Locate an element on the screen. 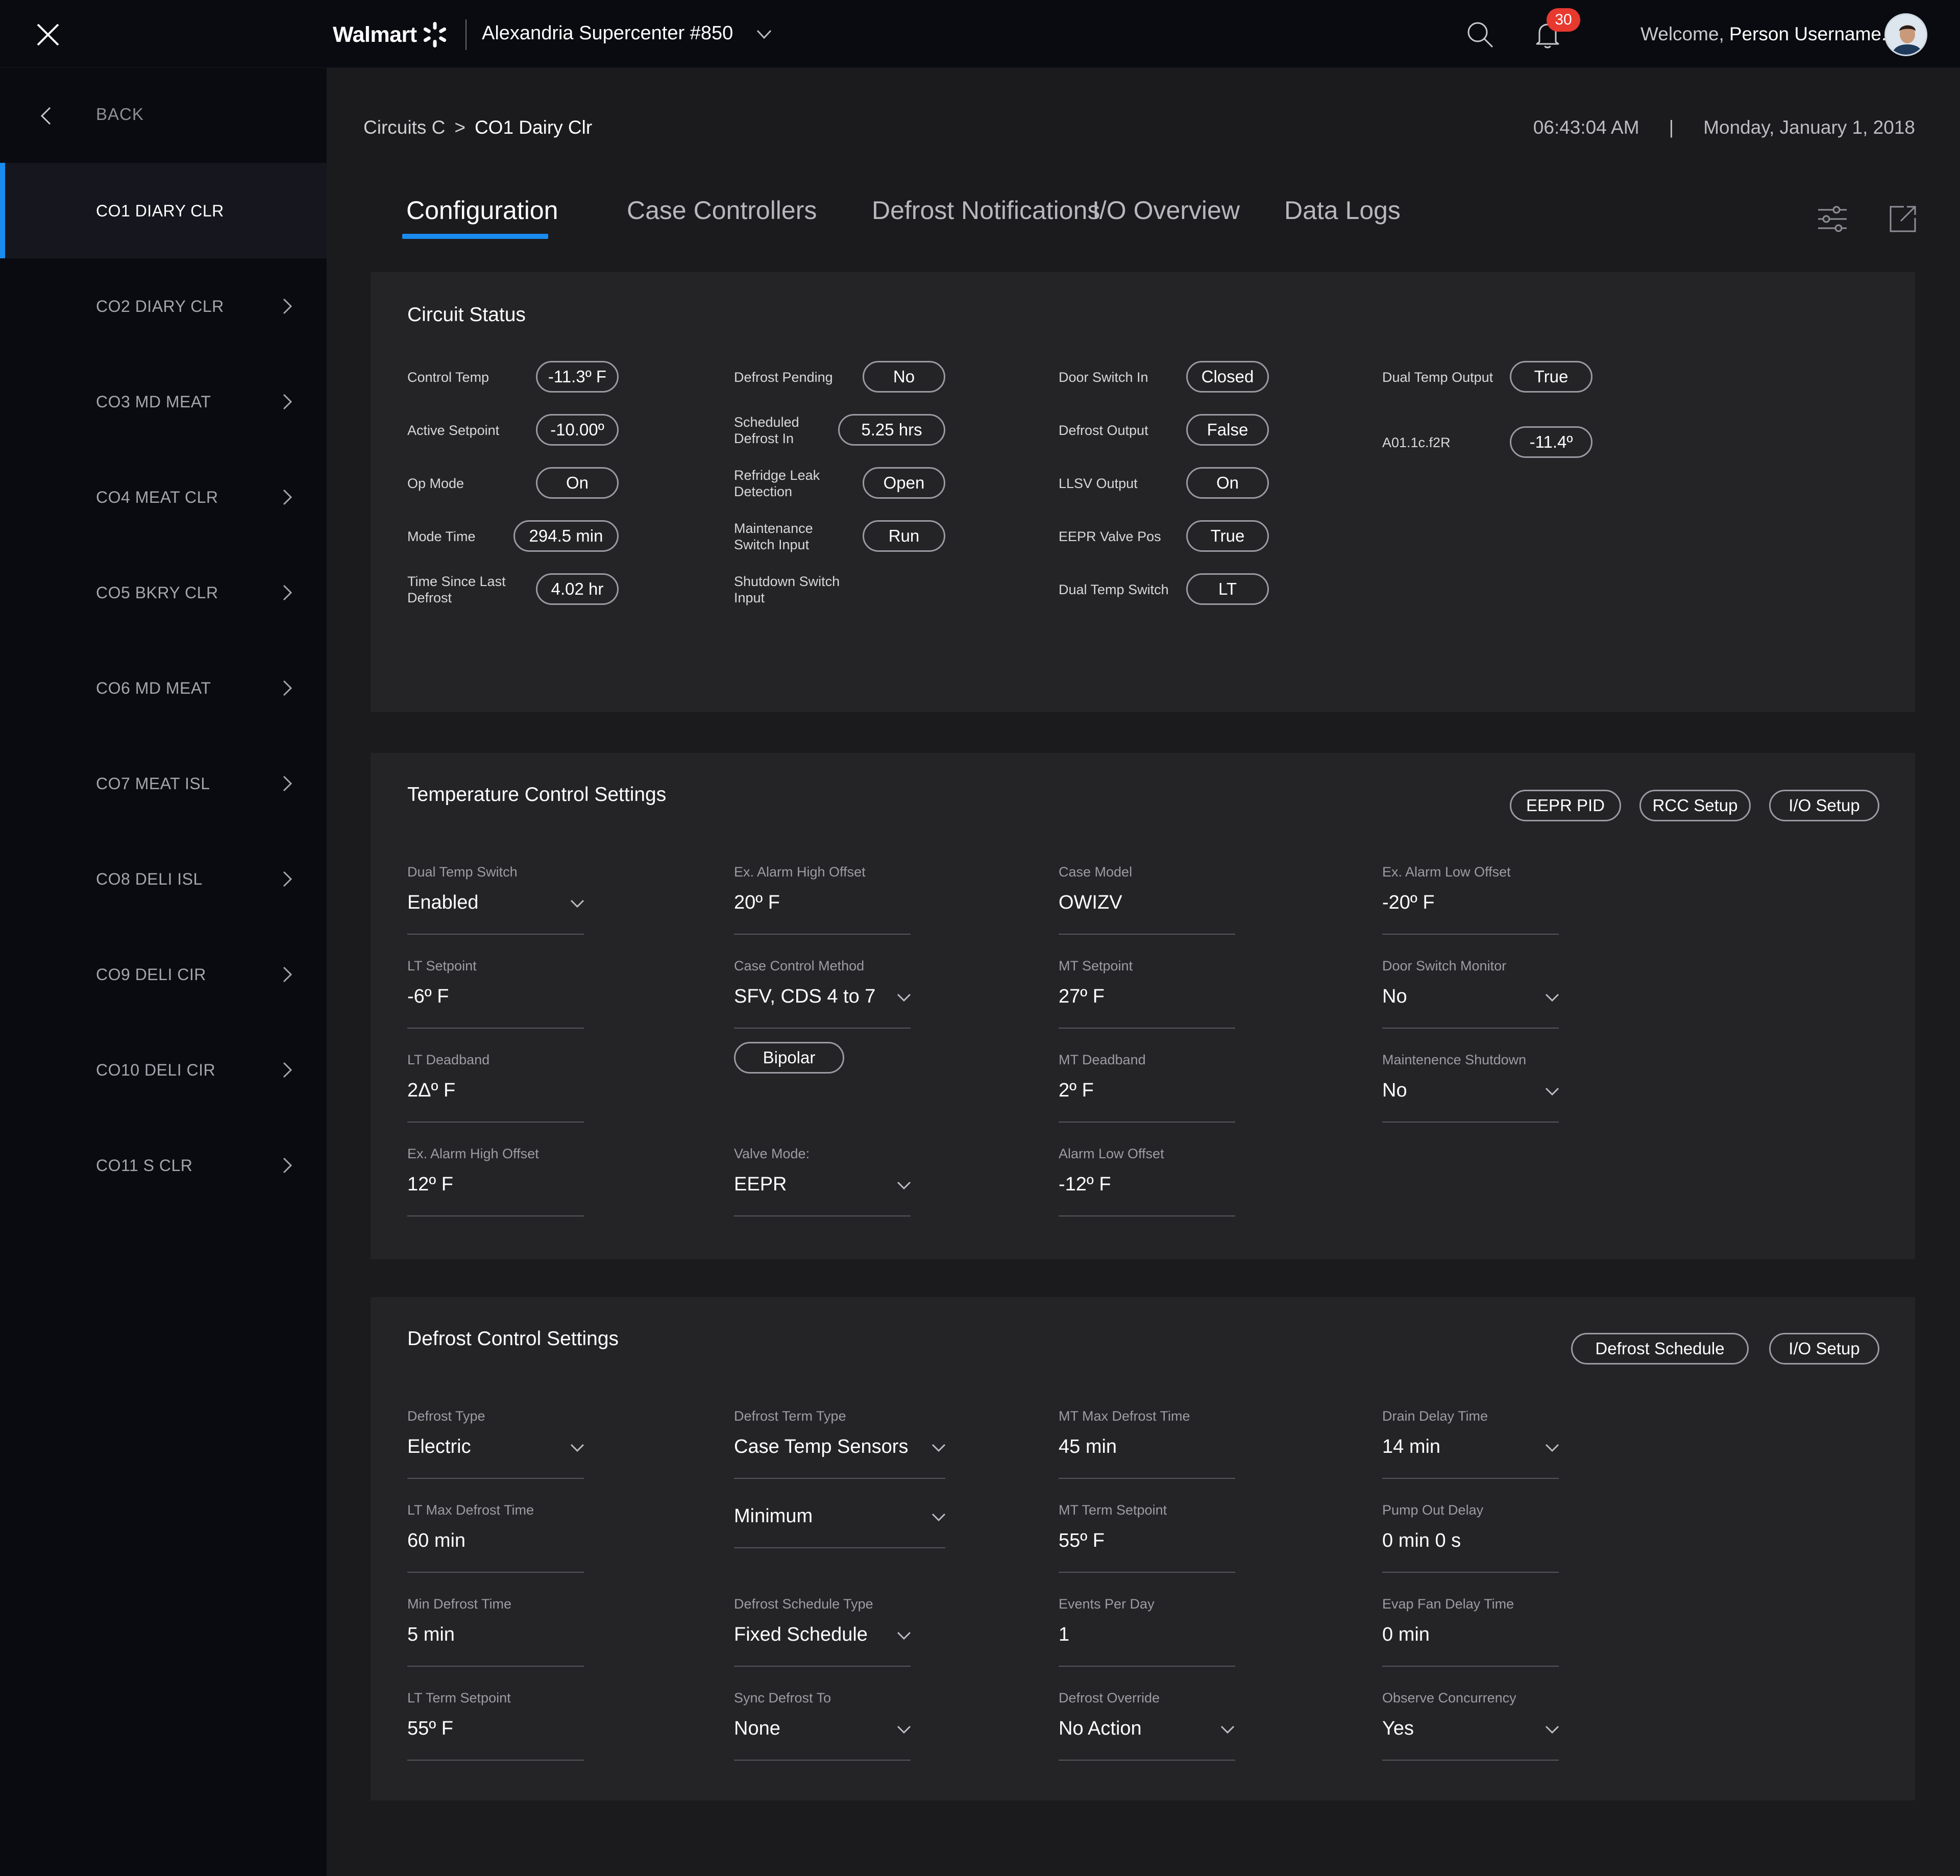 This screenshot has height=1876, width=1960. sidebar-item-label: CO6 MD MEAT is located at coordinates (153, 688).